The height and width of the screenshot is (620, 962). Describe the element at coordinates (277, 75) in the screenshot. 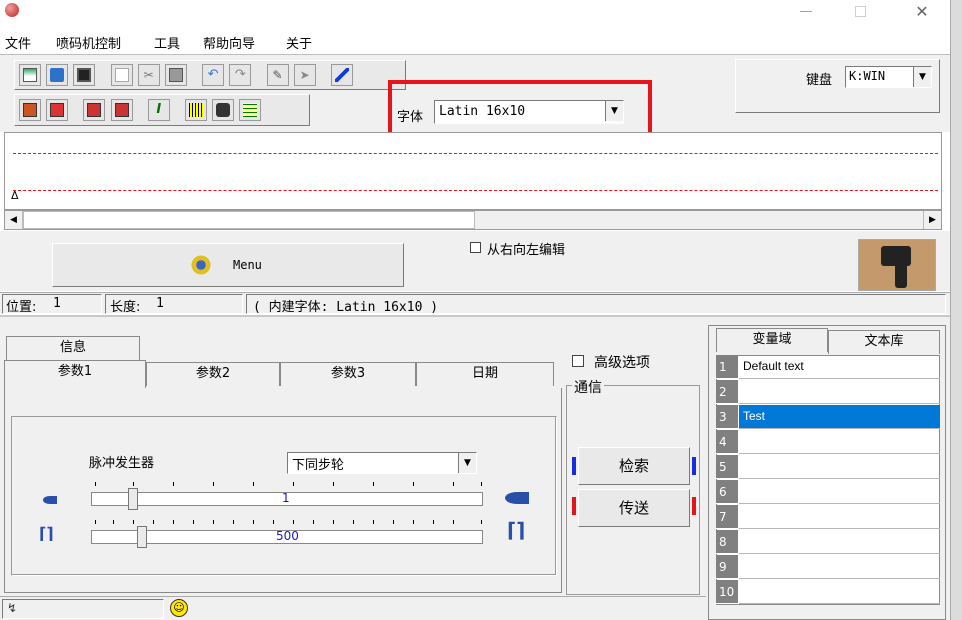

I see `paint-icon: ✎` at that location.